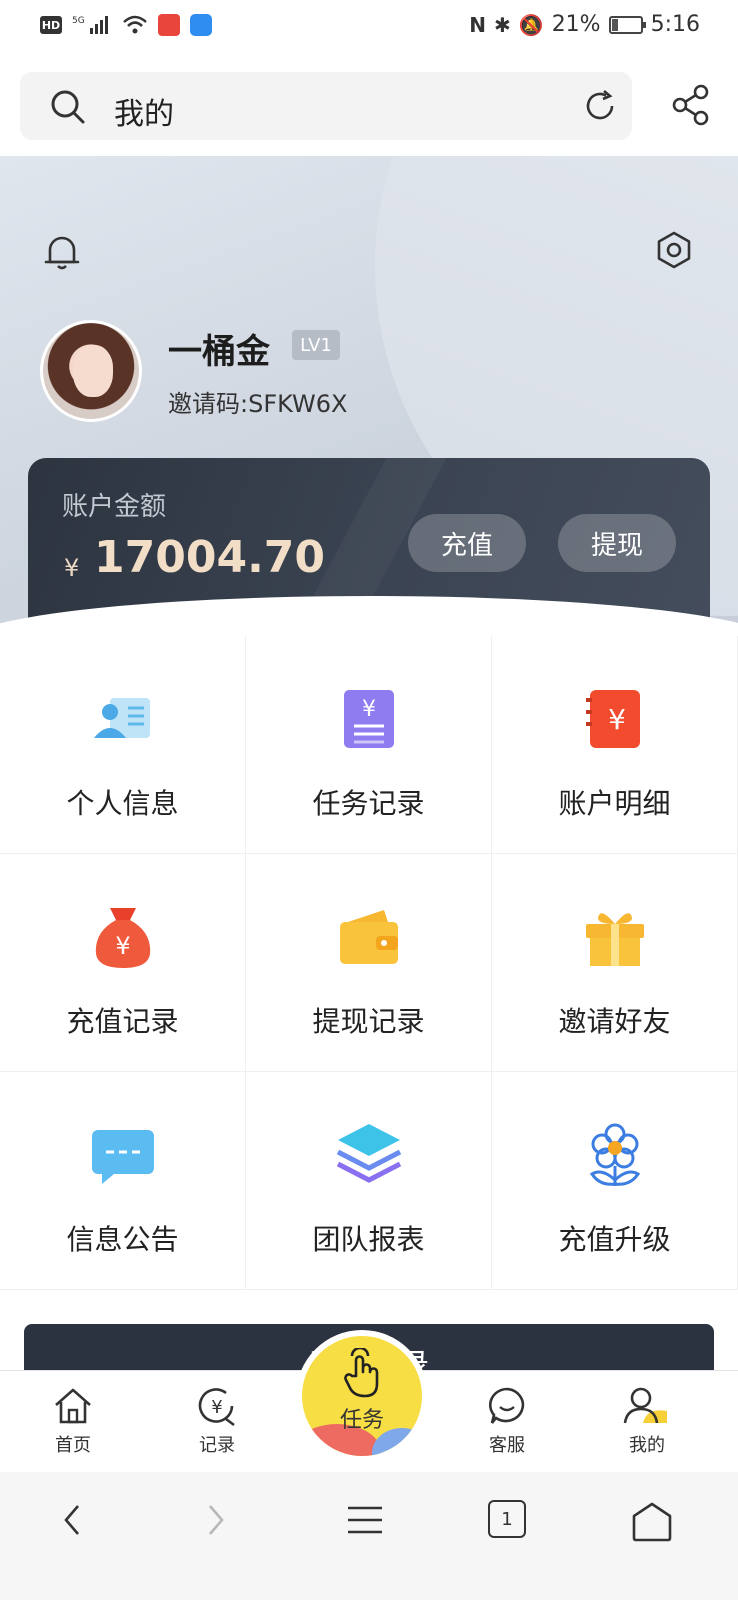  I want to click on mute-icon: 🔕, so click(531, 24).